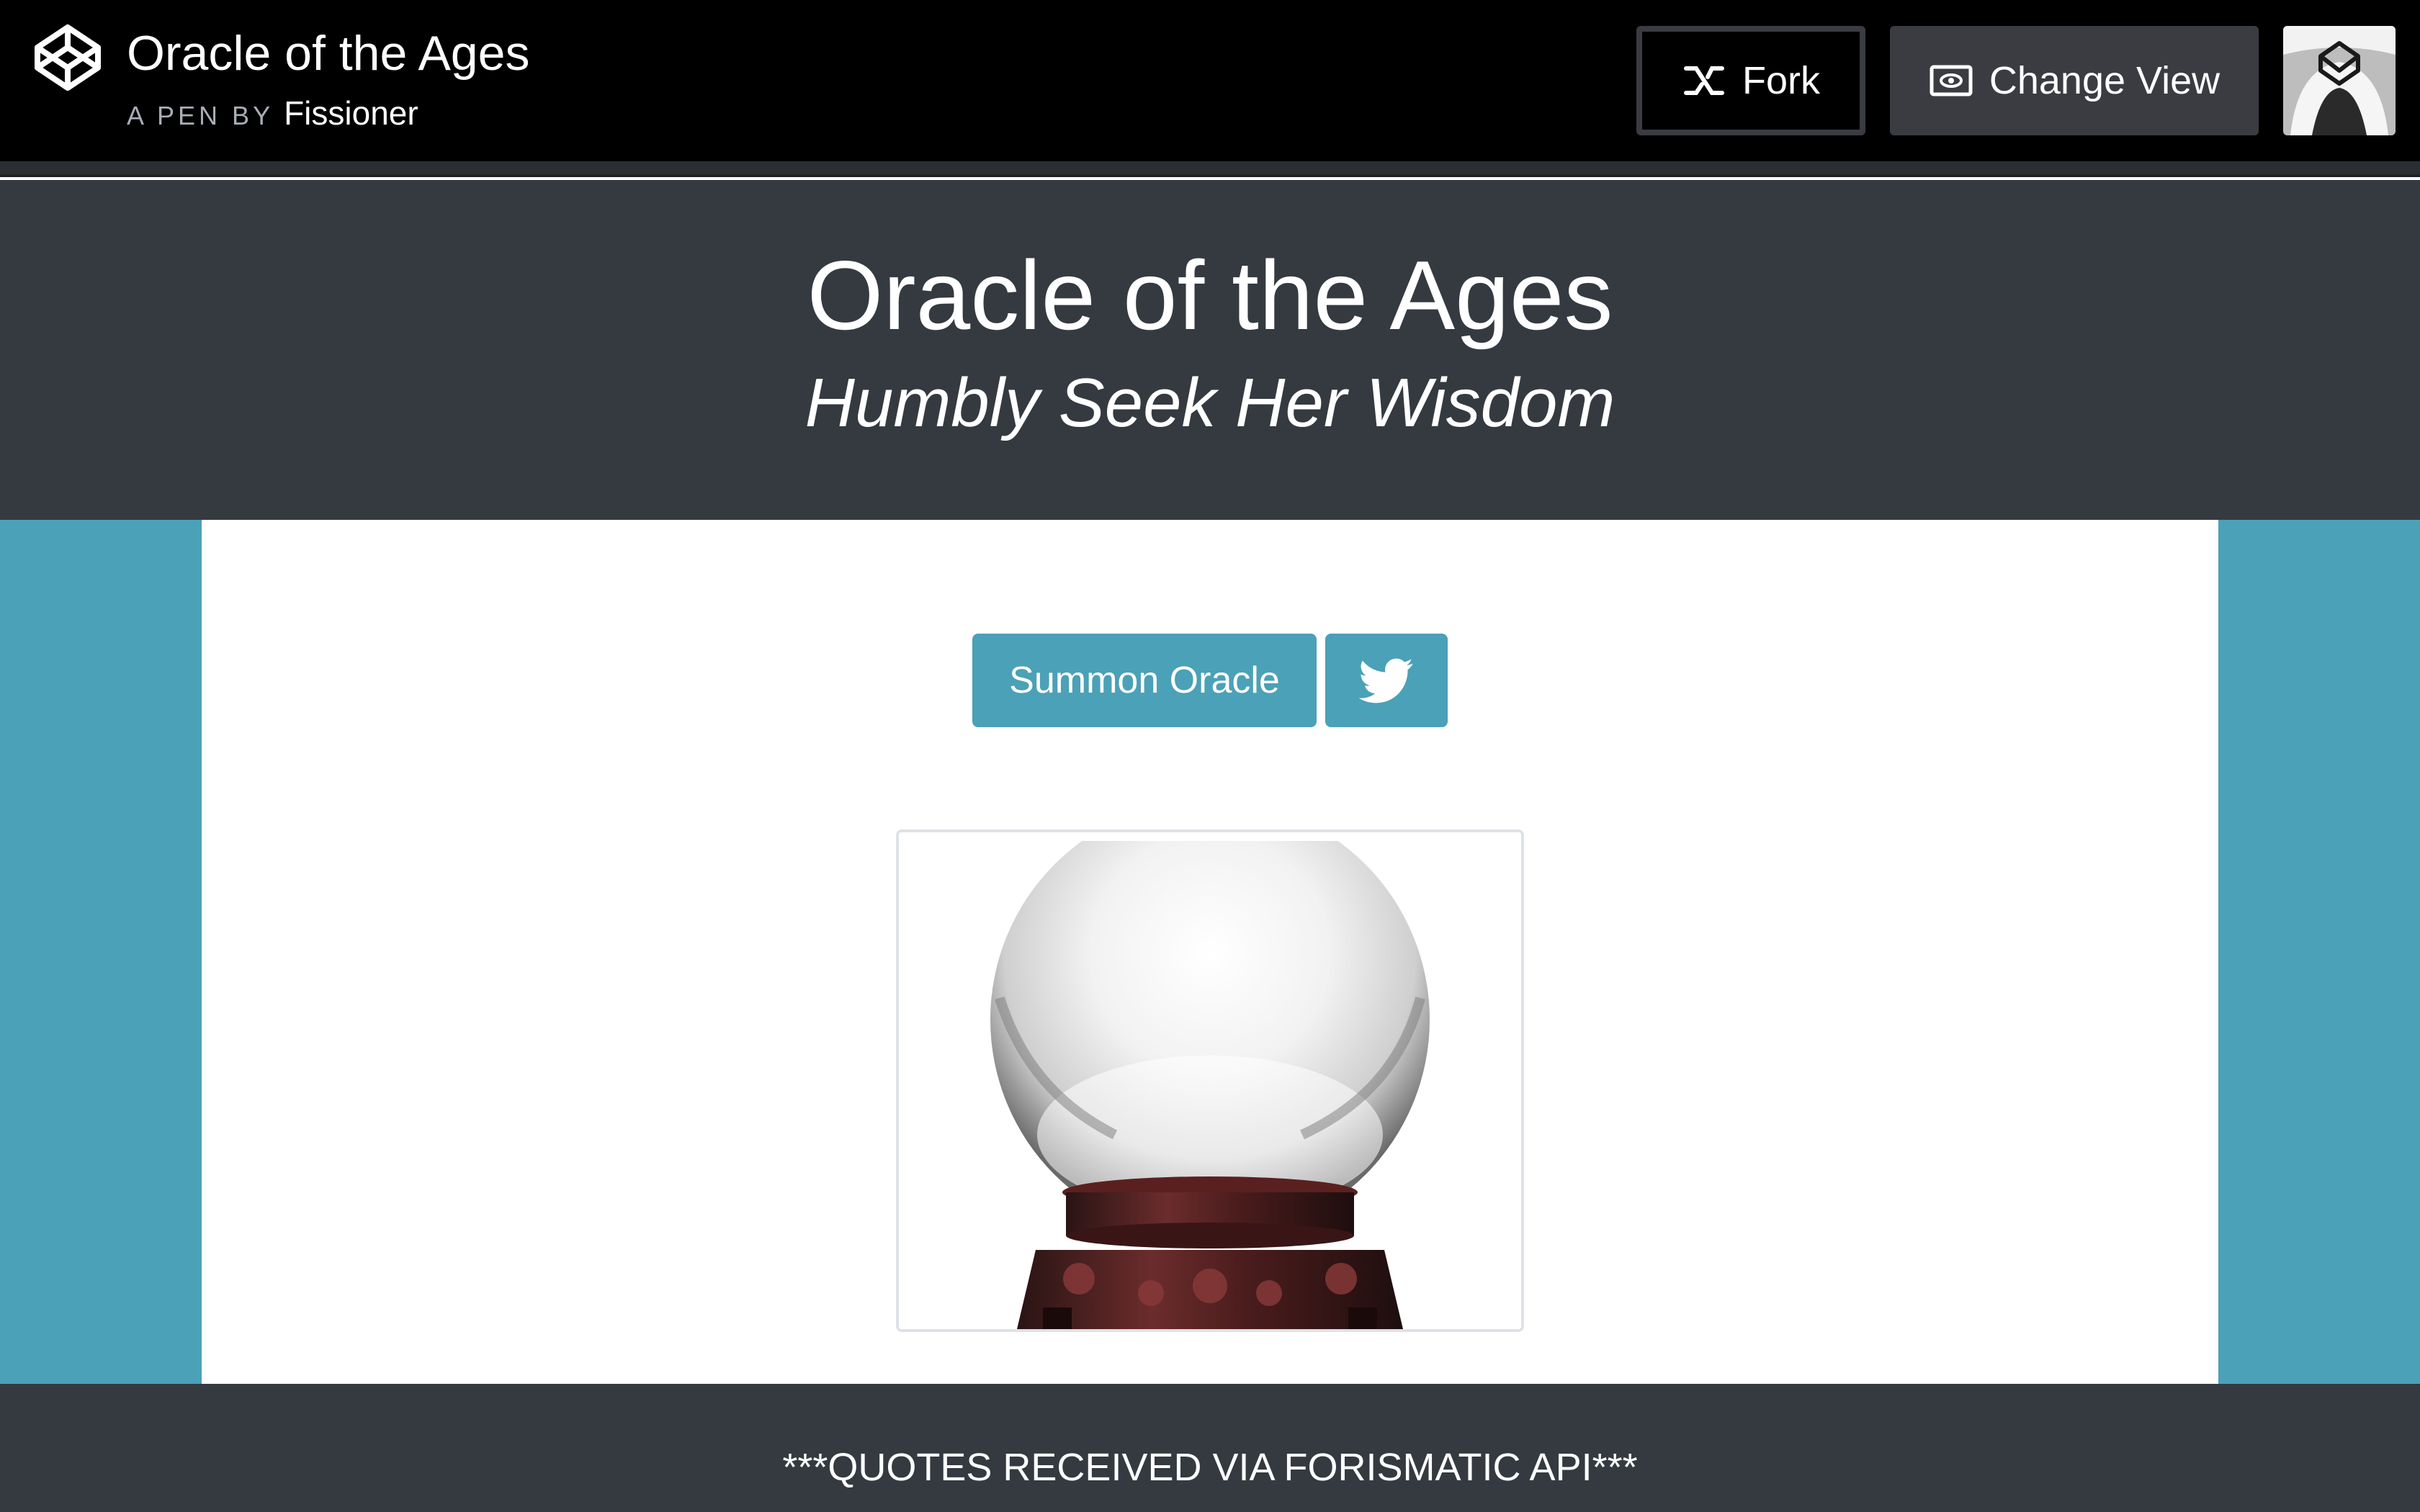 The image size is (2420, 1512). Describe the element at coordinates (2339, 80) in the screenshot. I see `user-avatar` at that location.